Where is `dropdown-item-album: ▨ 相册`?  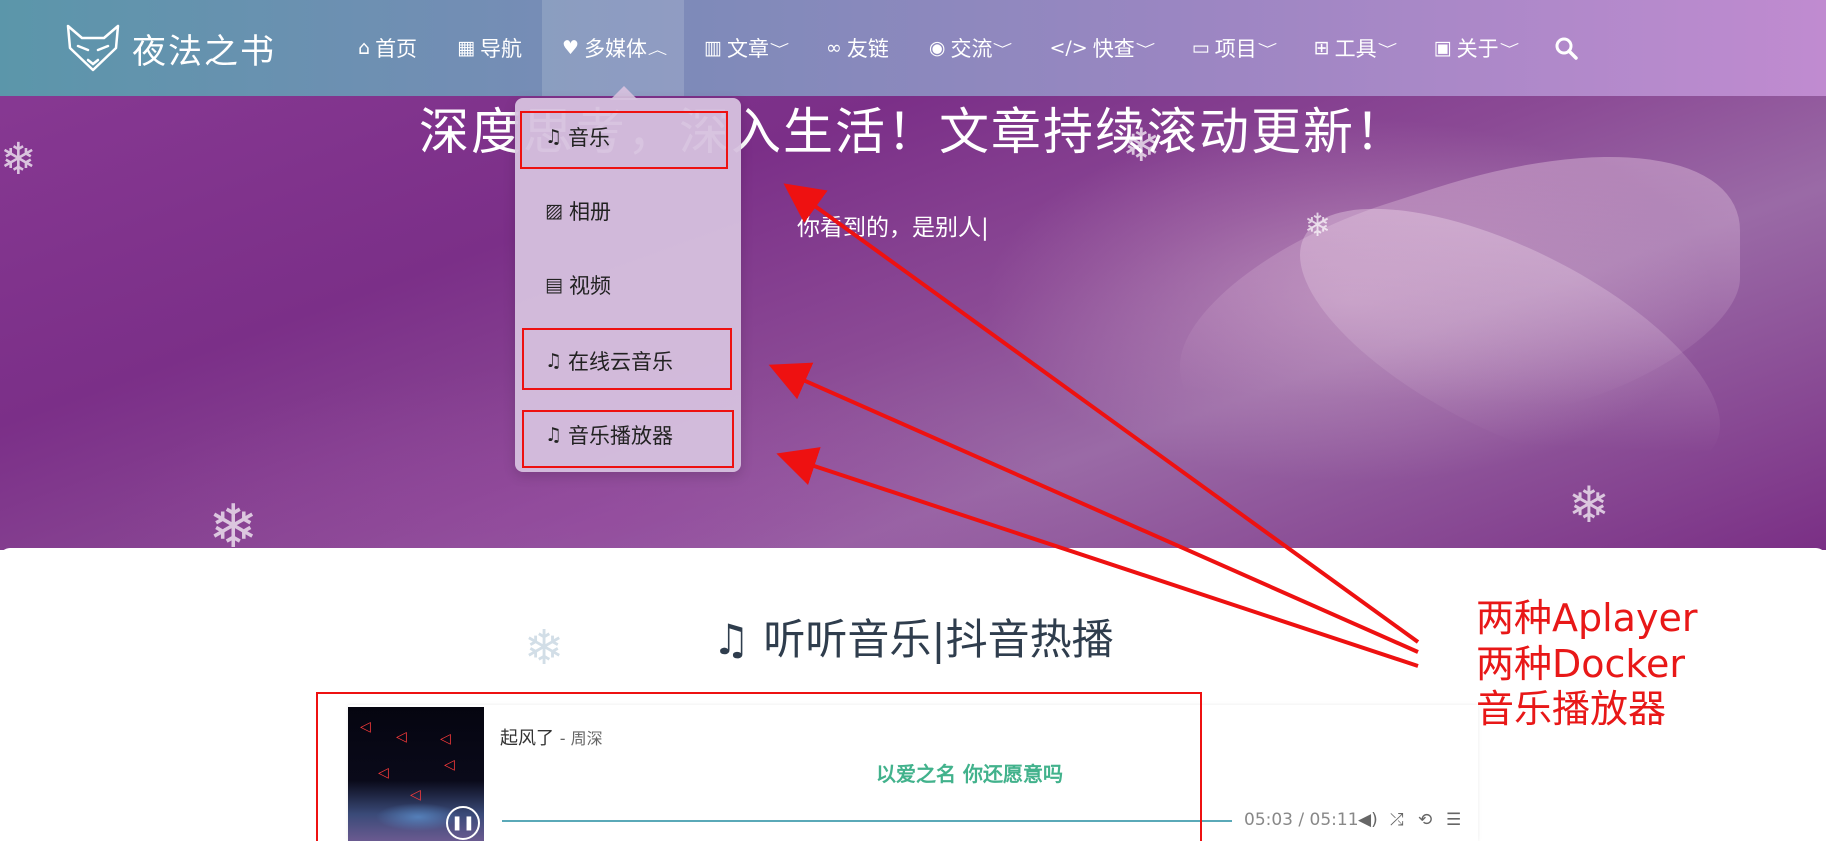
dropdown-item-album: ▨ 相册 is located at coordinates (578, 211).